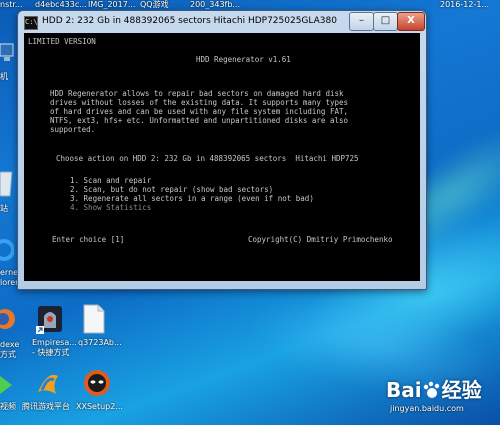 The height and width of the screenshot is (425, 500). Describe the element at coordinates (320, 239) in the screenshot. I see `copyright-text: Copyright(C) Dmitriy Primochenko` at that location.